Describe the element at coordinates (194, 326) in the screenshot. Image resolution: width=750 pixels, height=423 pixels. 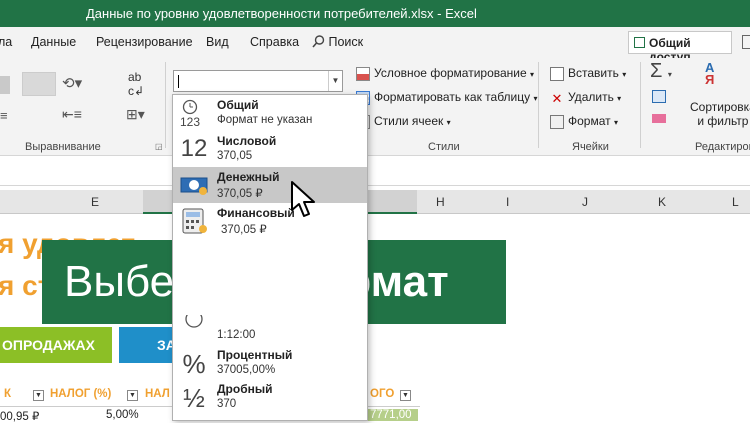
I see `clock-icon` at that location.